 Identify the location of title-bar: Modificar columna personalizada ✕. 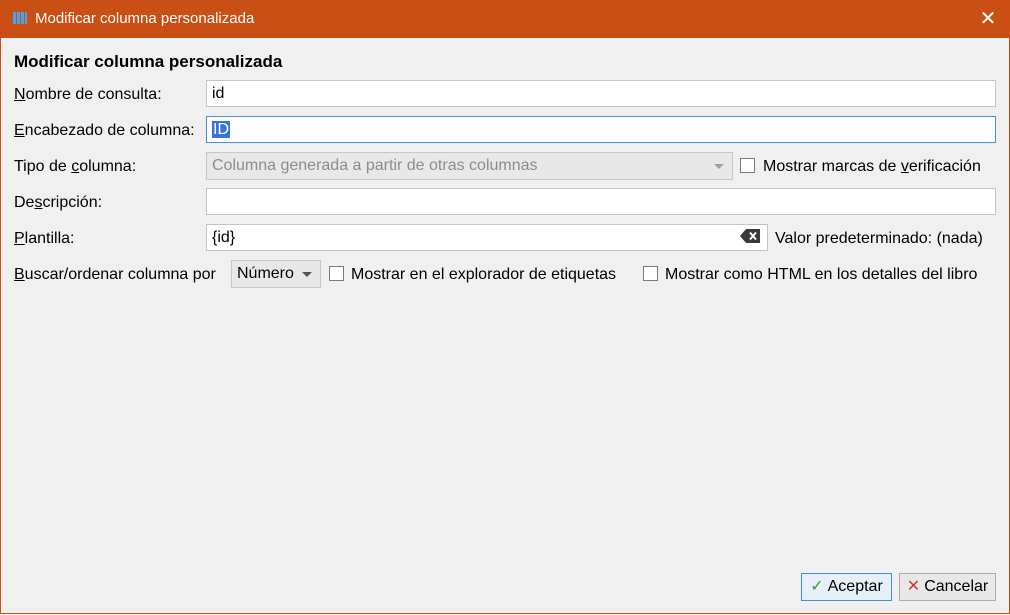
(505, 19).